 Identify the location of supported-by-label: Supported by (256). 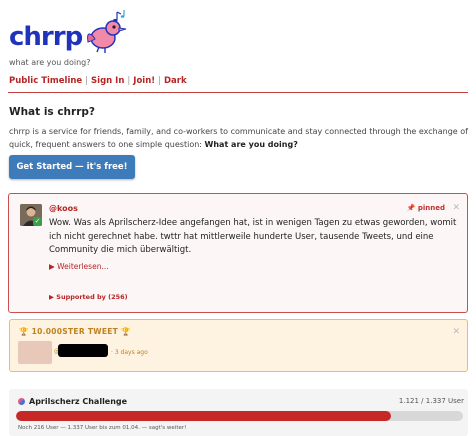
(92, 297).